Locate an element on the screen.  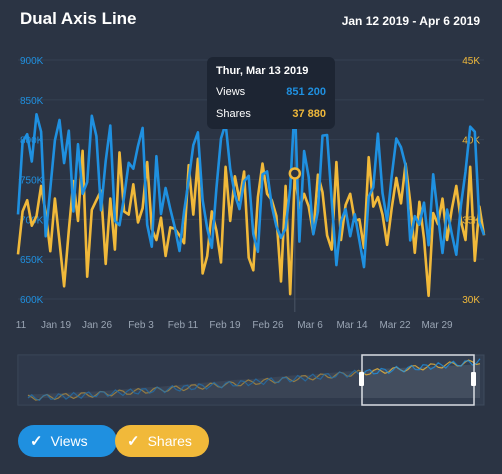
navigator is located at coordinates (251, 380).